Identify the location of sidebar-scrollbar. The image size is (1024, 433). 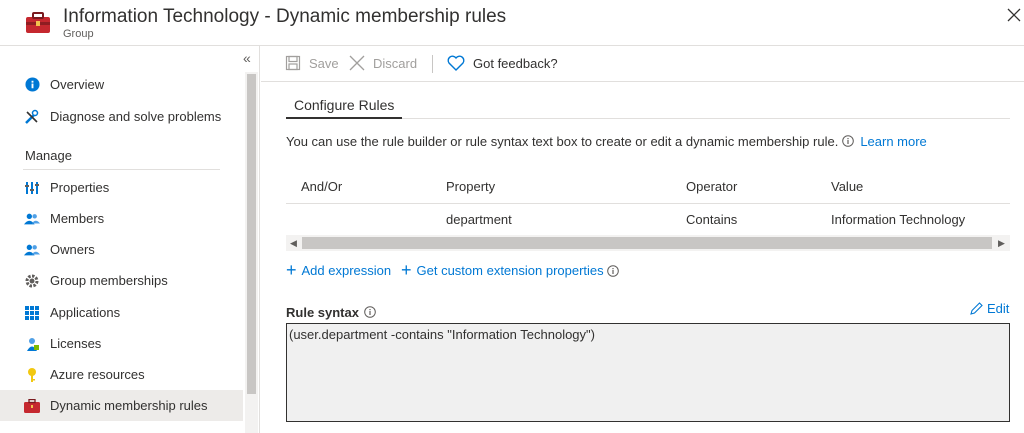
(251, 252).